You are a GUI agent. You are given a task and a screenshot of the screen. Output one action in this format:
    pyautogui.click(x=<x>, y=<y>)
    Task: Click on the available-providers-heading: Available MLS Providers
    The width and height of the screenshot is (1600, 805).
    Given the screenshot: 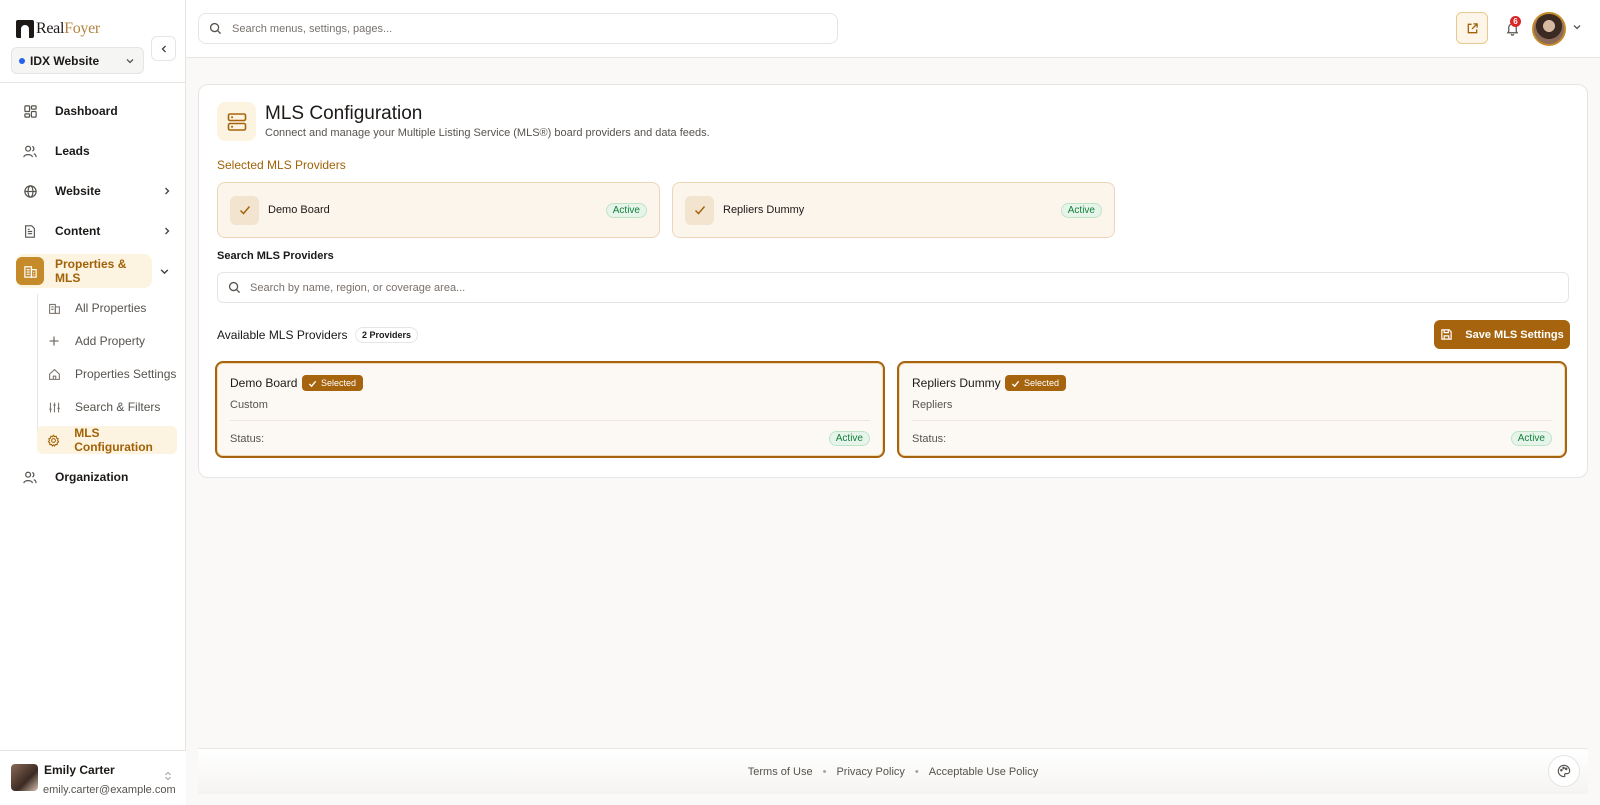 What is the action you would take?
    pyautogui.click(x=282, y=335)
    